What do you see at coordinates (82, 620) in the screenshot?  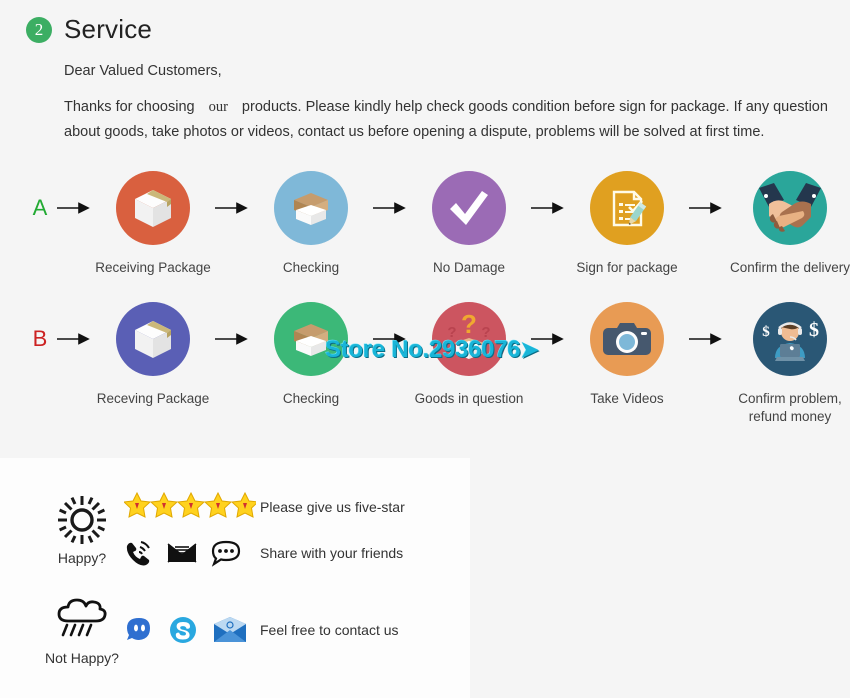 I see `rain-cloud-icon` at bounding box center [82, 620].